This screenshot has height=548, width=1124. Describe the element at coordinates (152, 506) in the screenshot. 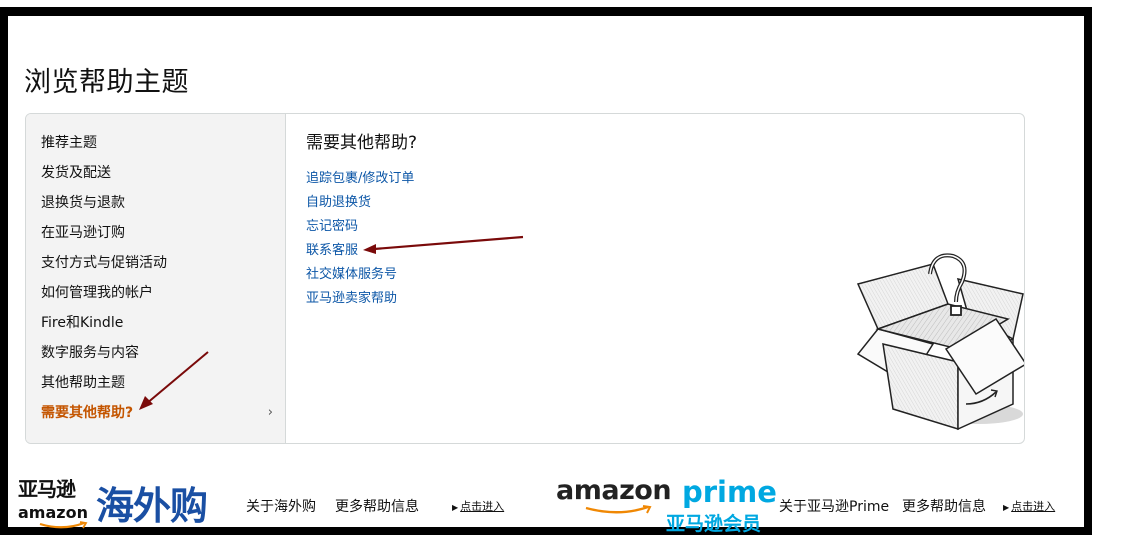

I see `haiwaigou-logo-big: 海外购` at that location.